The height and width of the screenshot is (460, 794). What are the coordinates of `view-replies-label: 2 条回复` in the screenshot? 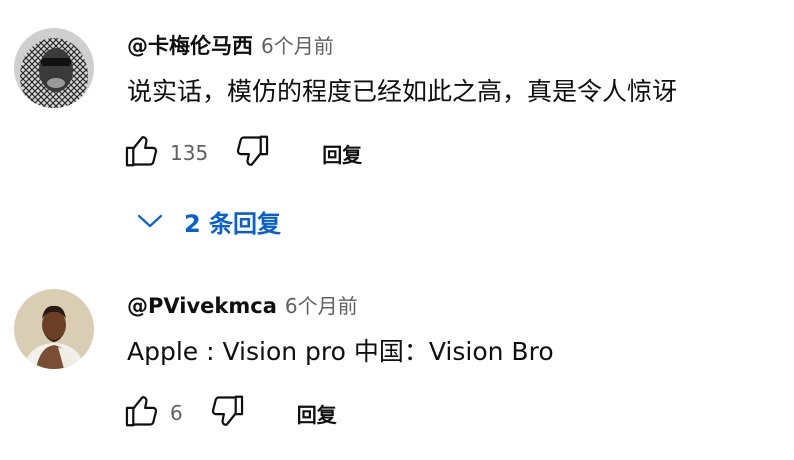 It's located at (233, 223).